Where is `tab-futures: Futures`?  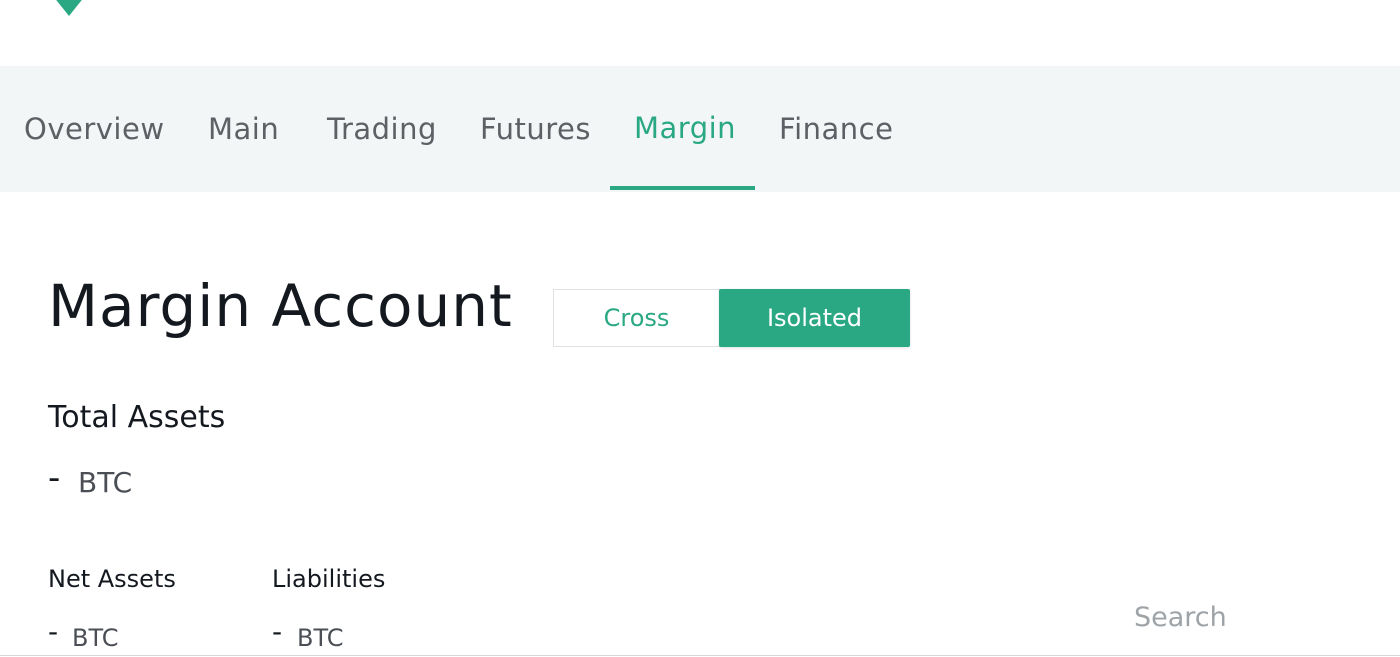 tab-futures: Futures is located at coordinates (535, 129).